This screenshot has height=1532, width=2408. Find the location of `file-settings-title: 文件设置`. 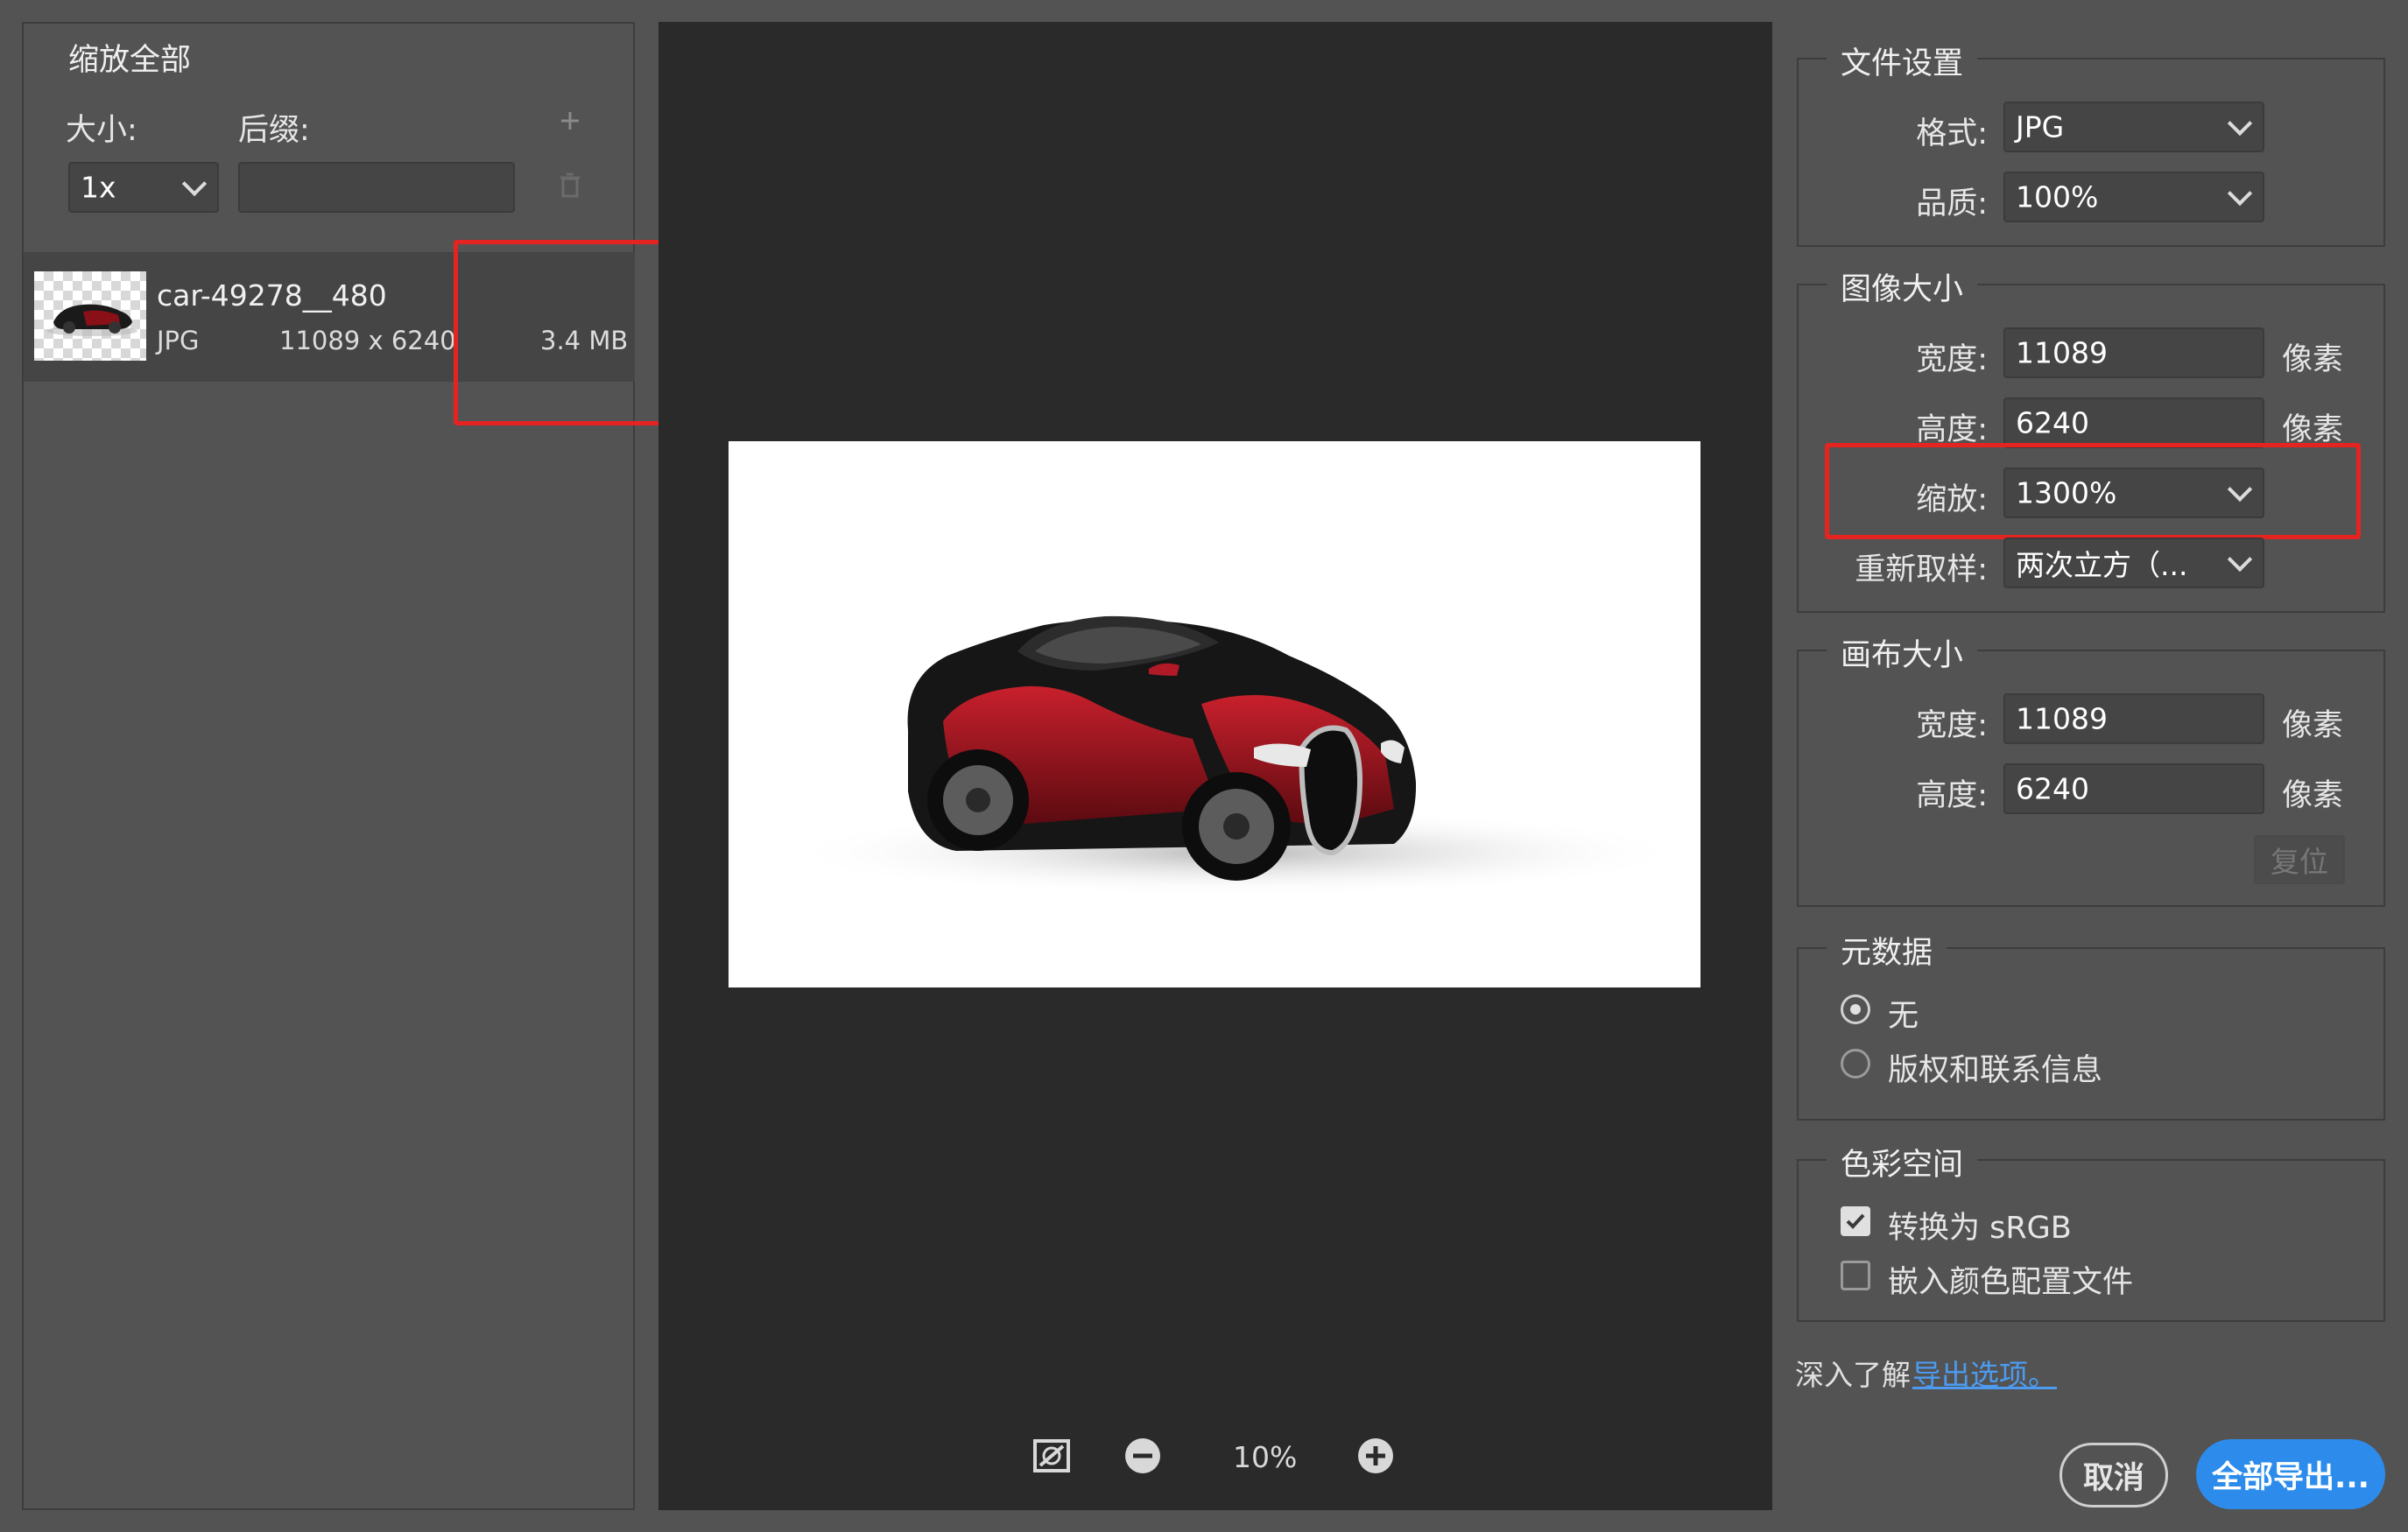

file-settings-title: 文件设置 is located at coordinates (1902, 61).